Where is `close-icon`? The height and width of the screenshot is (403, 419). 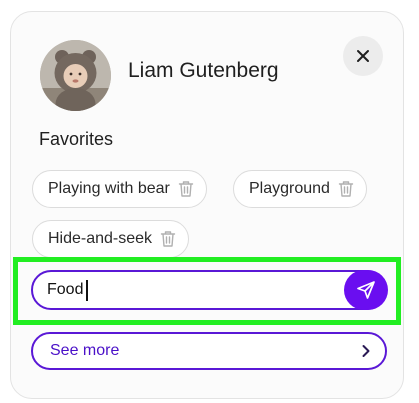 close-icon is located at coordinates (363, 56).